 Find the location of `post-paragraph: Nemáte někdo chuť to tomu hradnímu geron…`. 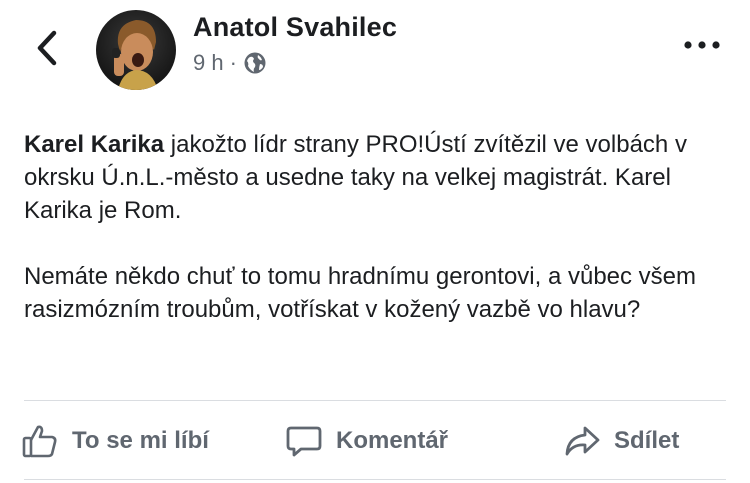

post-paragraph: Nemáte někdo chuť to tomu hradnímu geron… is located at coordinates (360, 293).